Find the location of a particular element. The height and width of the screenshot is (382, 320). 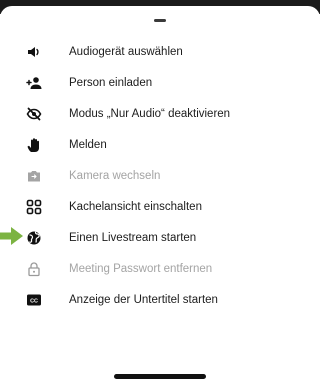

menu-item-label: Melden is located at coordinates (88, 144).